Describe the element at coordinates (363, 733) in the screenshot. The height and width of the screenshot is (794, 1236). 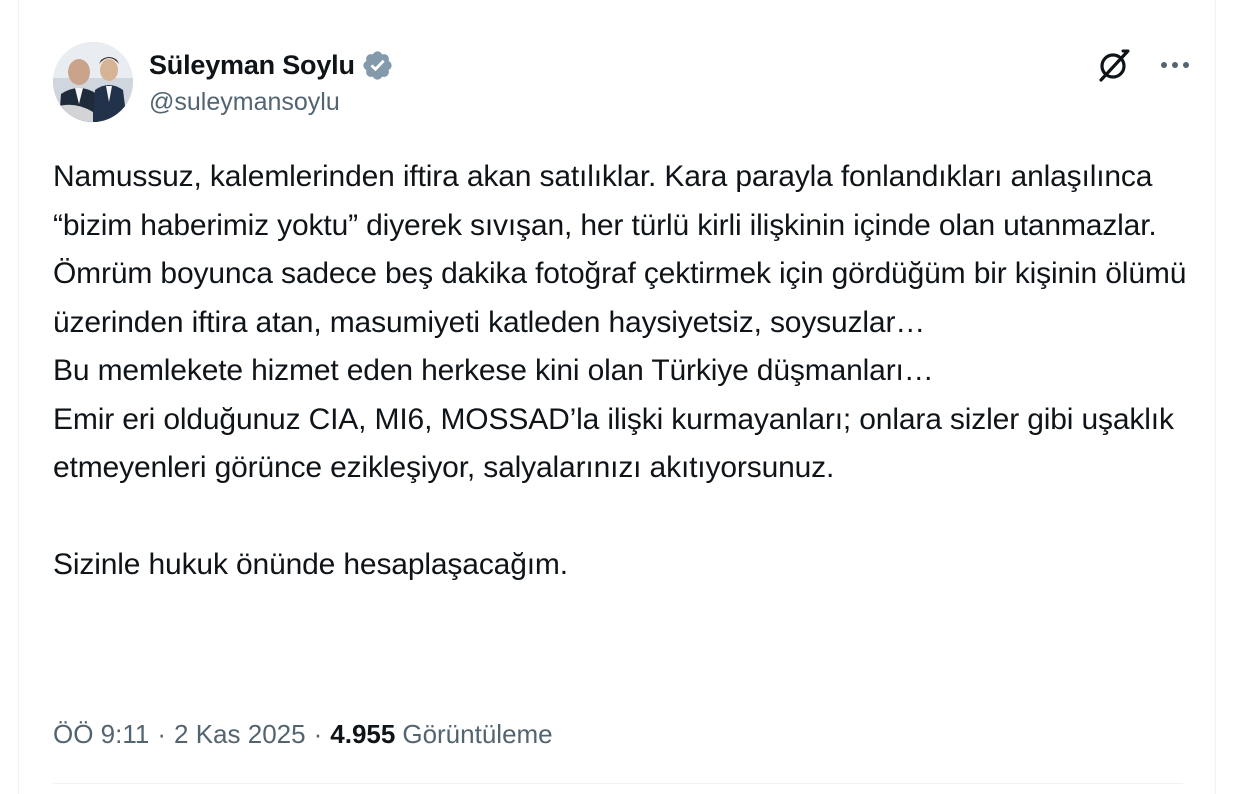
I see `views-count: 4.955` at that location.